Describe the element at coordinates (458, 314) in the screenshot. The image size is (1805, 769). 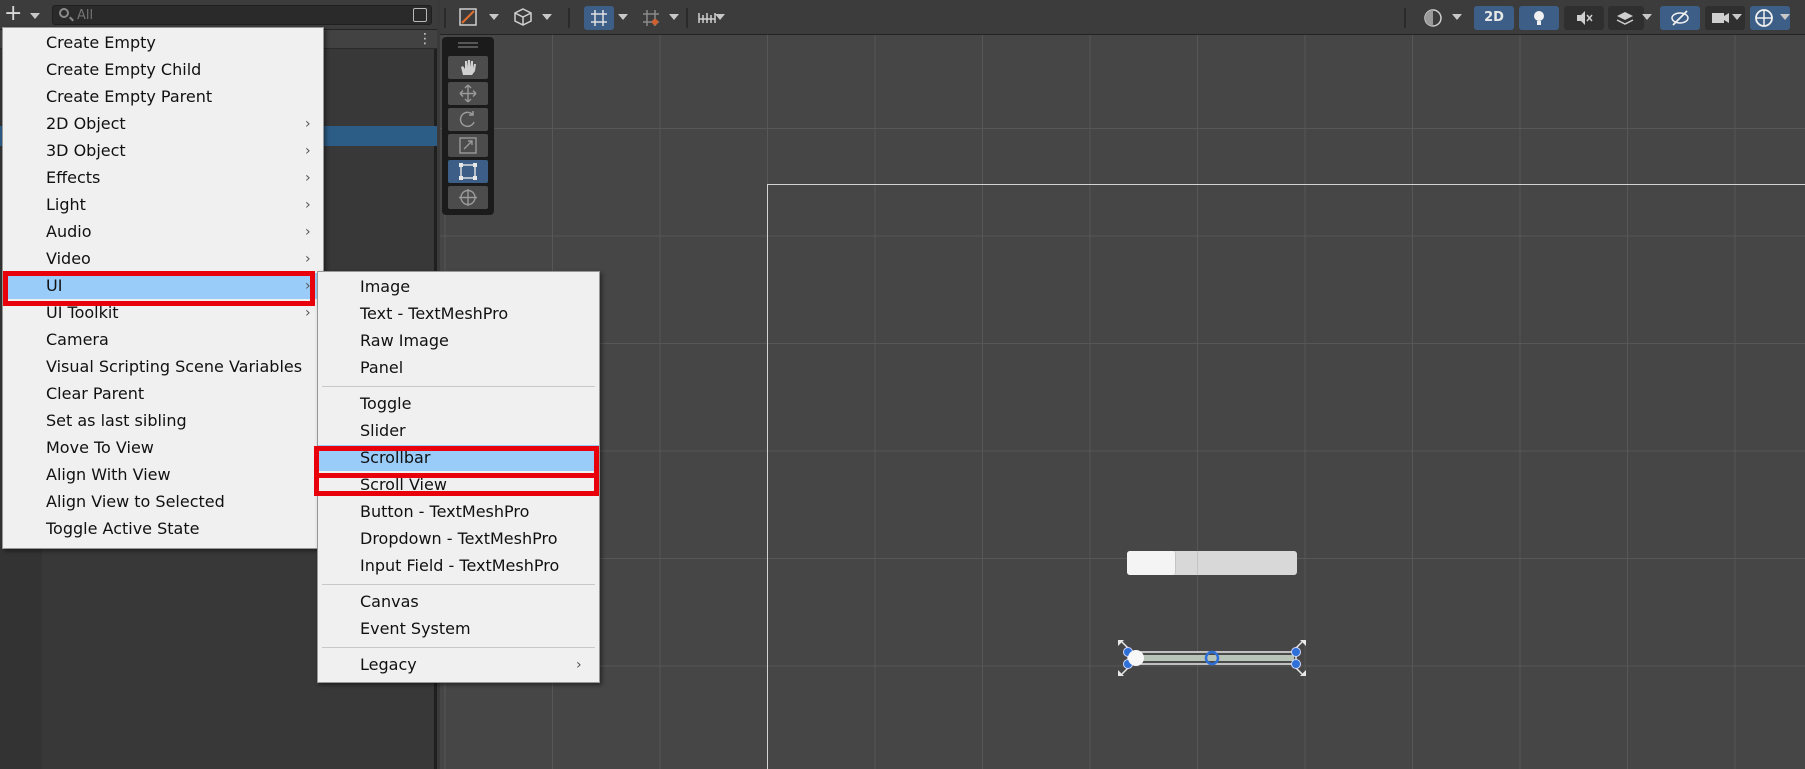
I see `submenu-item-text-textmeshpro: Text - TextMeshPro` at that location.